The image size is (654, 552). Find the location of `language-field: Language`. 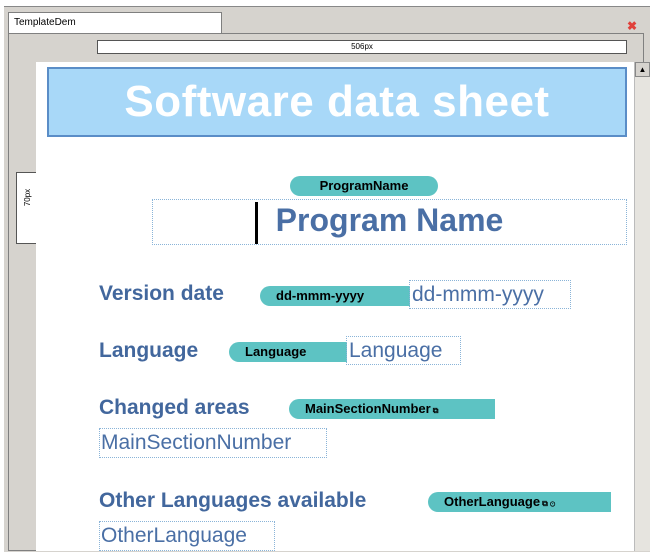

language-field: Language is located at coordinates (403, 350).